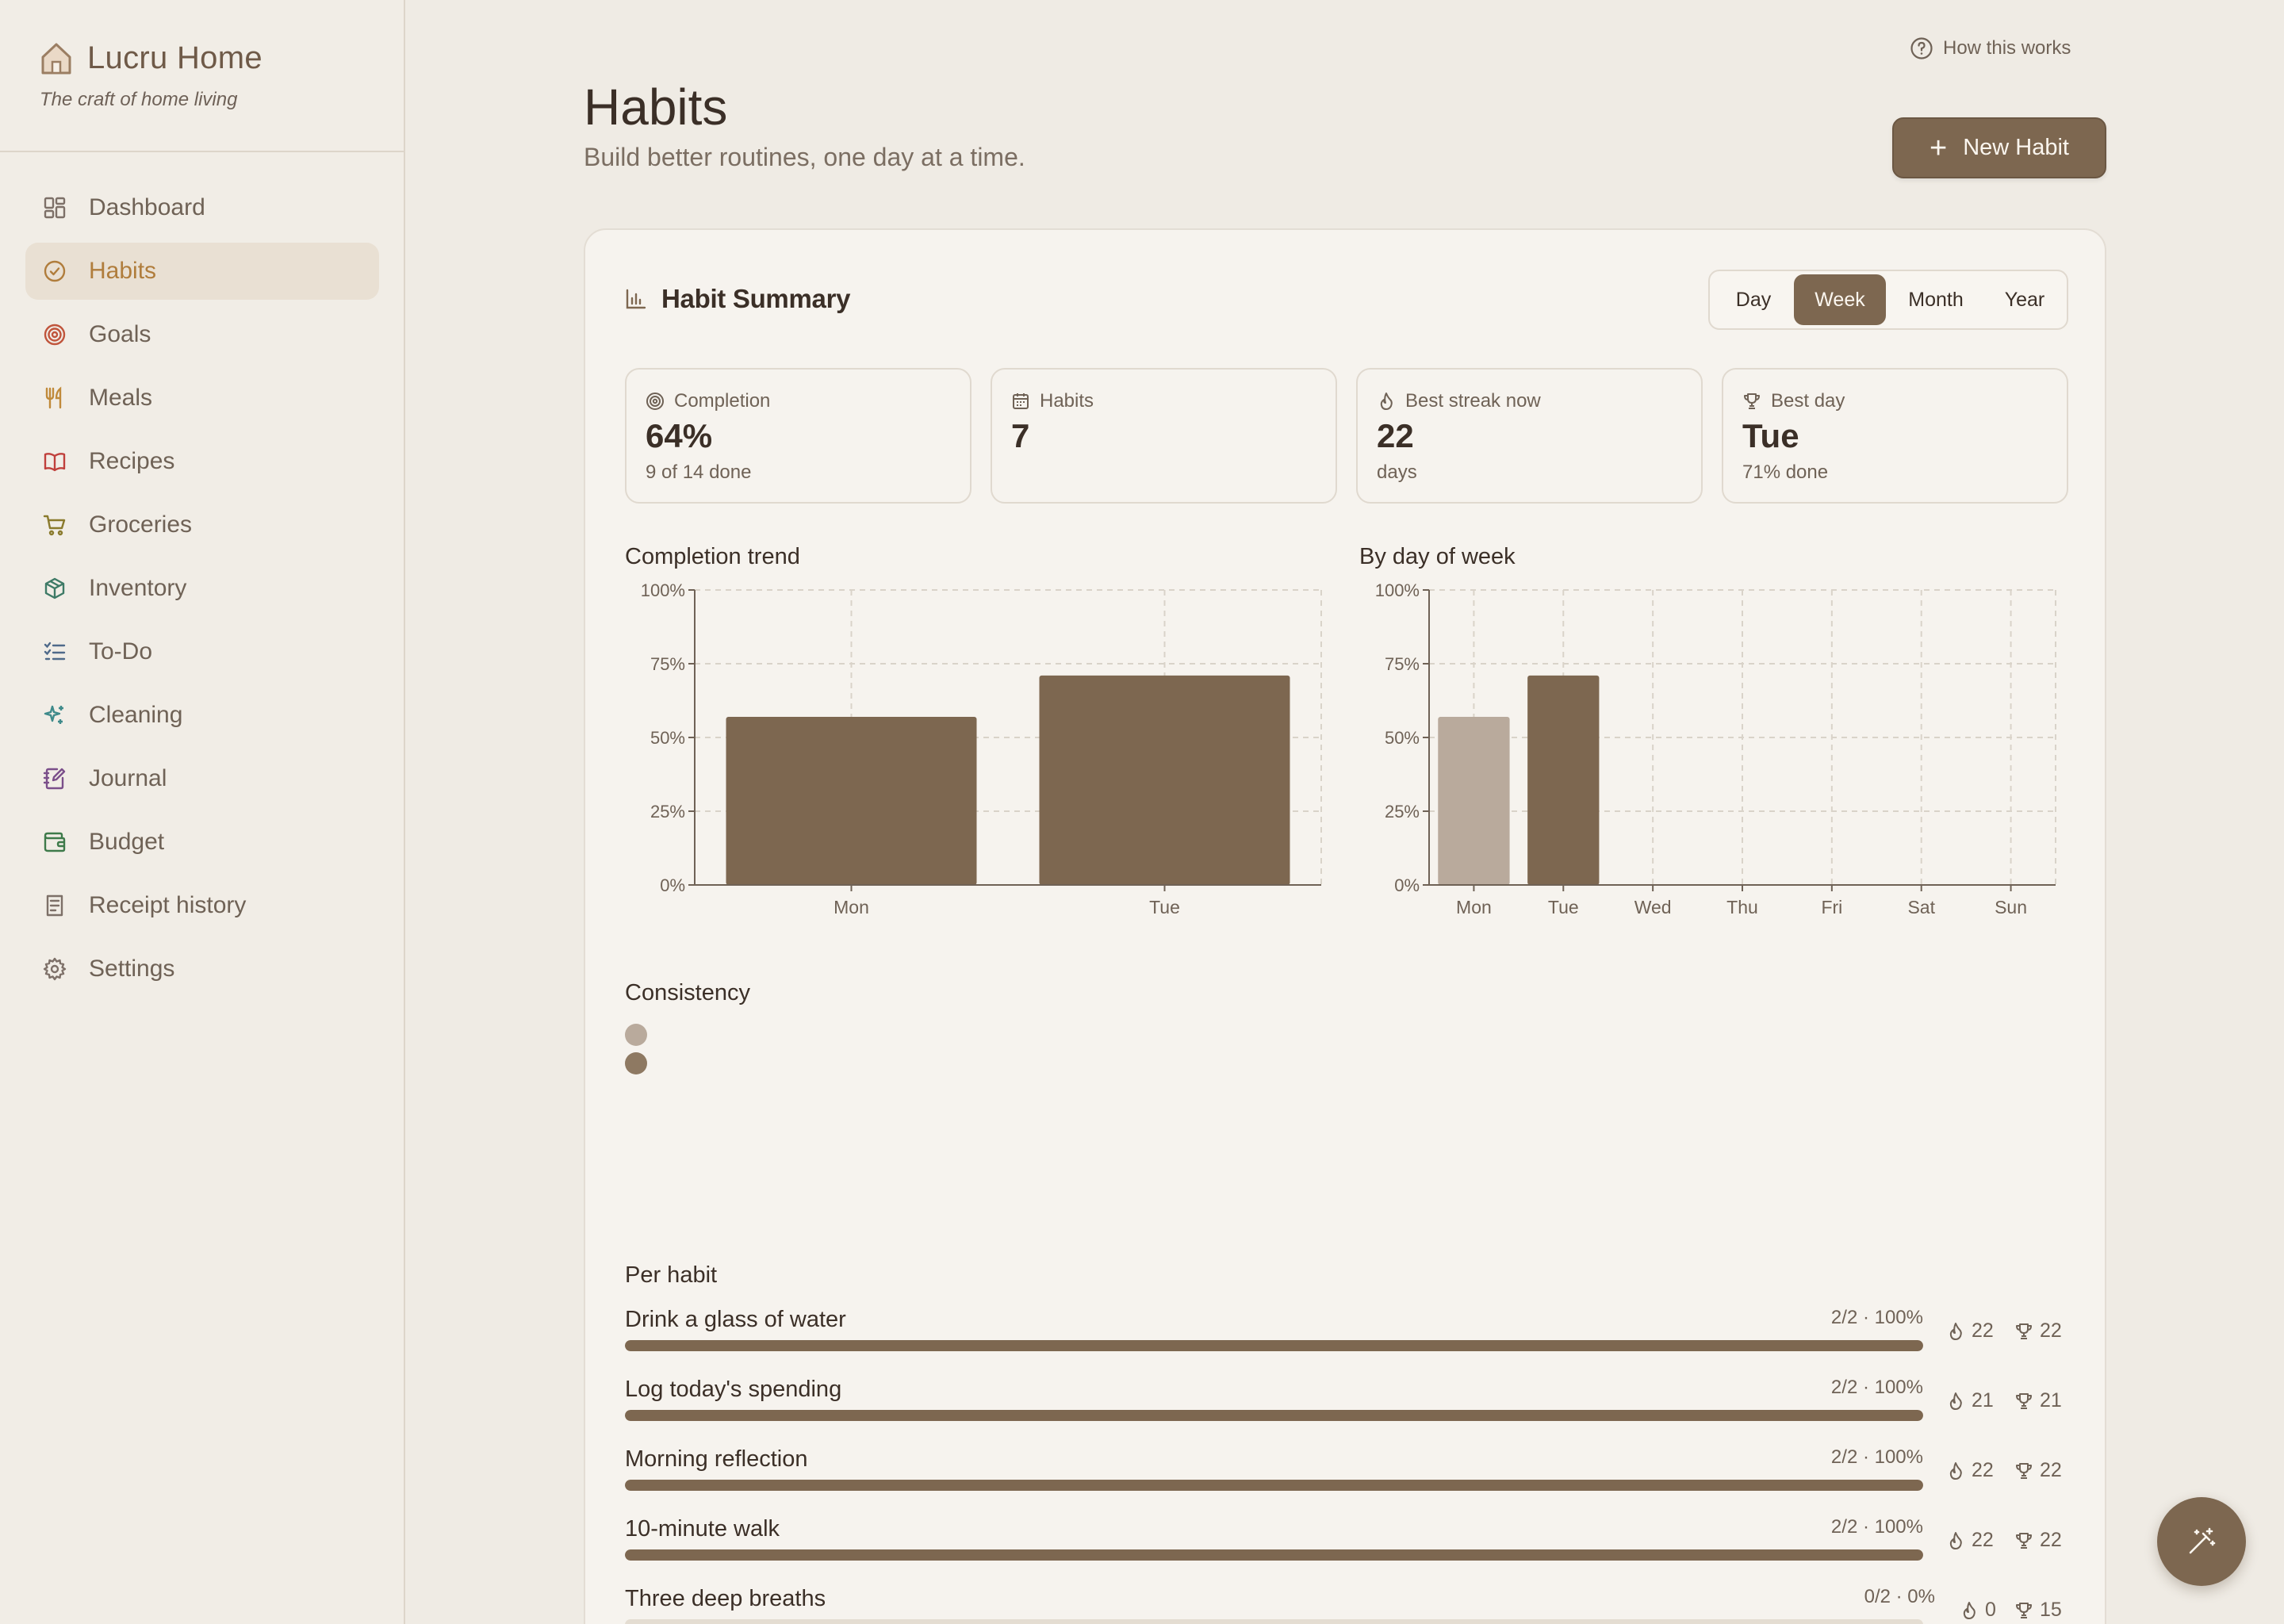 Image resolution: width=2284 pixels, height=1624 pixels. What do you see at coordinates (202, 271) in the screenshot?
I see `sidebar-item-habits: Habits` at bounding box center [202, 271].